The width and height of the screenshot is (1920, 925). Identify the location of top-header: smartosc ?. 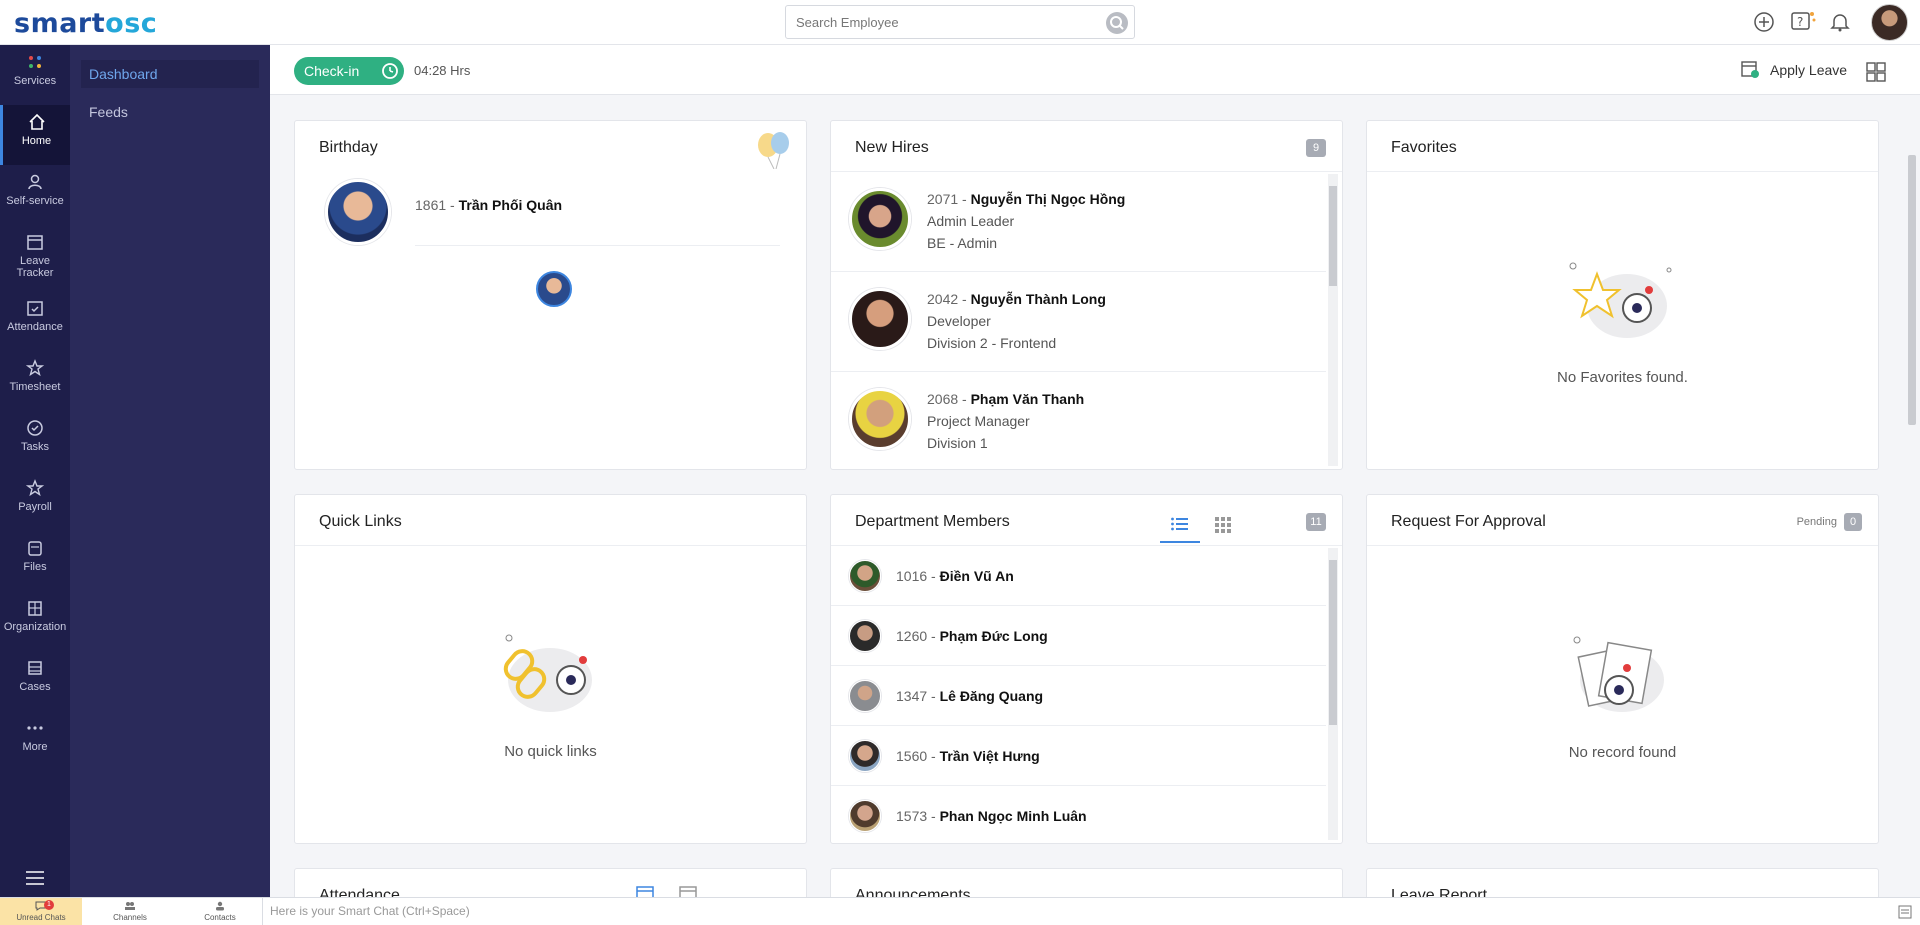
(960, 22).